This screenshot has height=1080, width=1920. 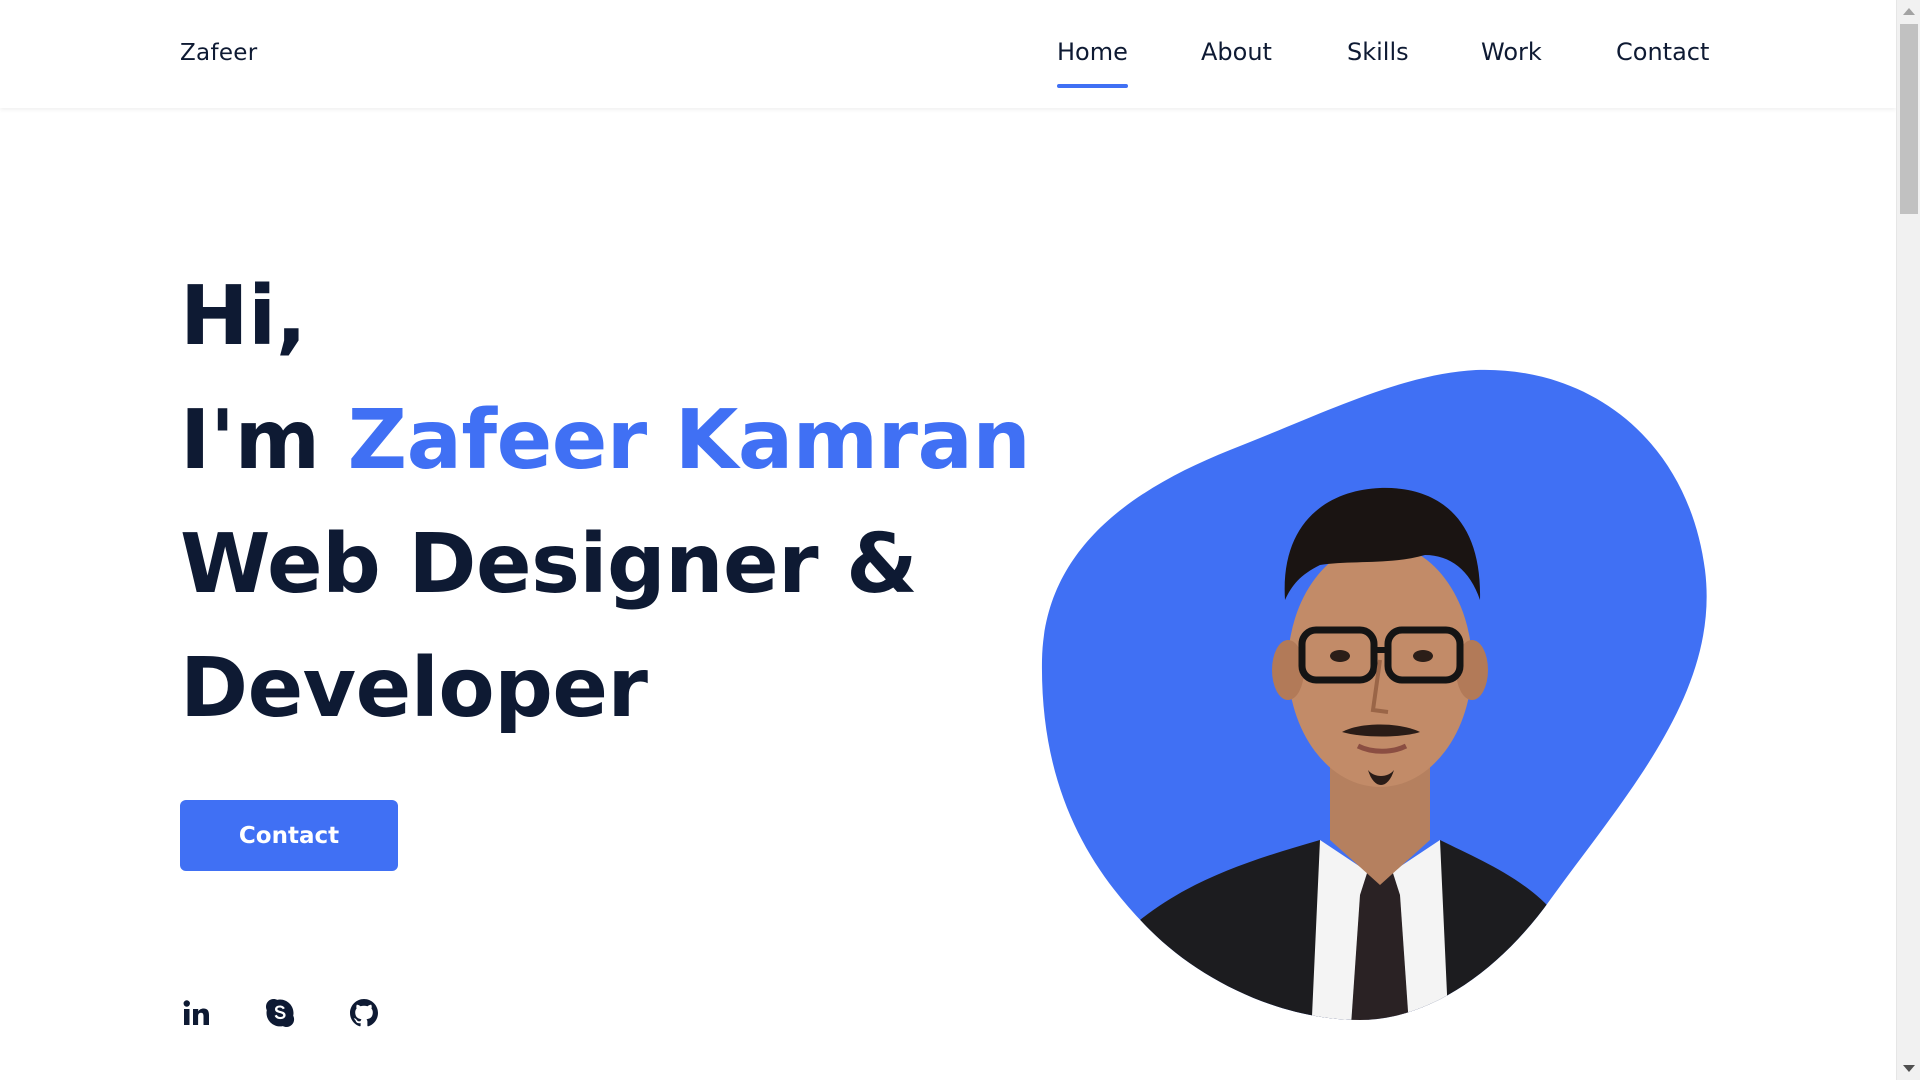 I want to click on vertical-scrollbar, so click(x=1908, y=540).